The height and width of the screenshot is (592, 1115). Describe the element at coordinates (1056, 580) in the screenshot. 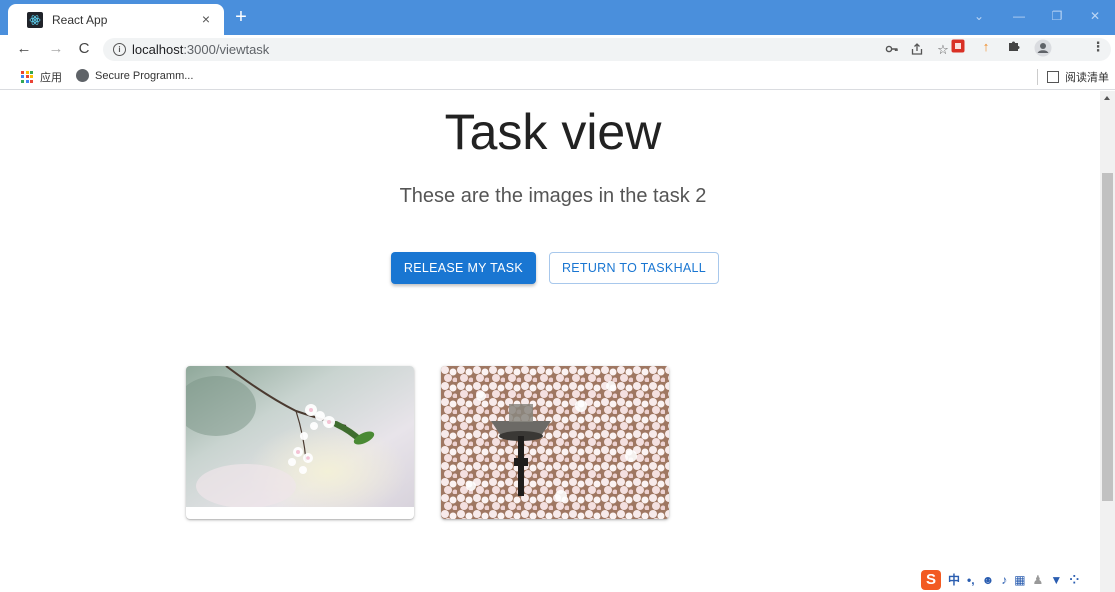

I see `skin-icon: ▼` at that location.